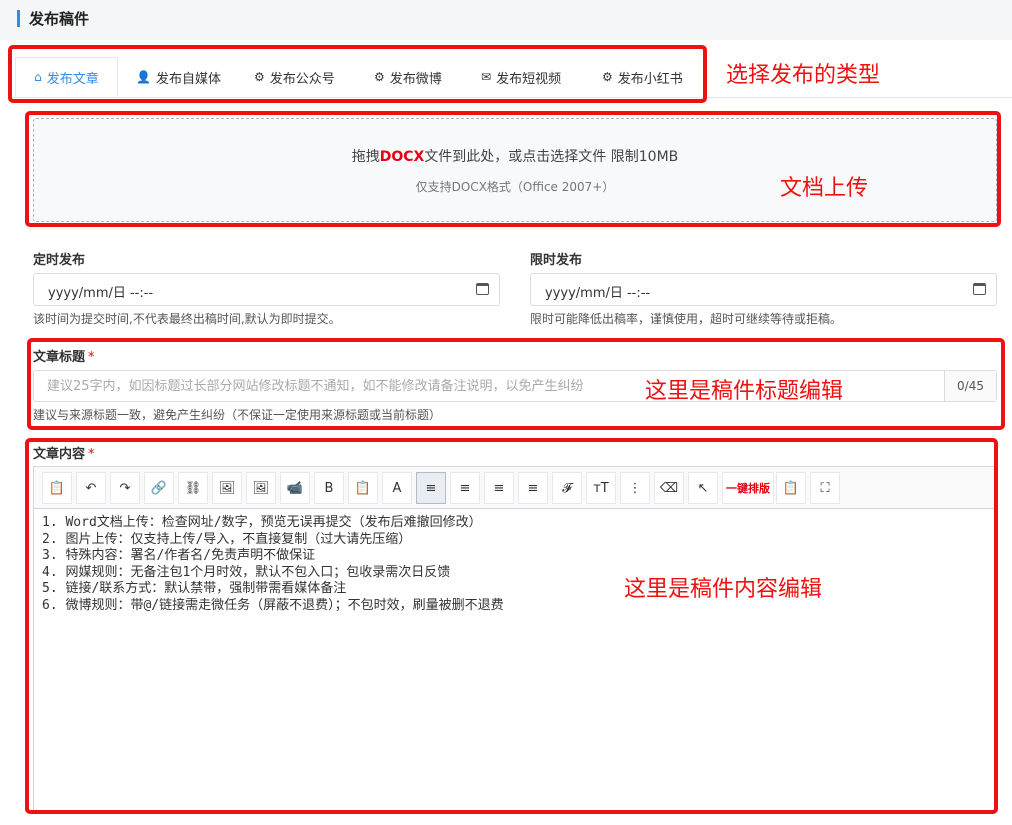 The width and height of the screenshot is (1012, 825). Describe the element at coordinates (506, 20) in the screenshot. I see `page-header: 发布稿件` at that location.